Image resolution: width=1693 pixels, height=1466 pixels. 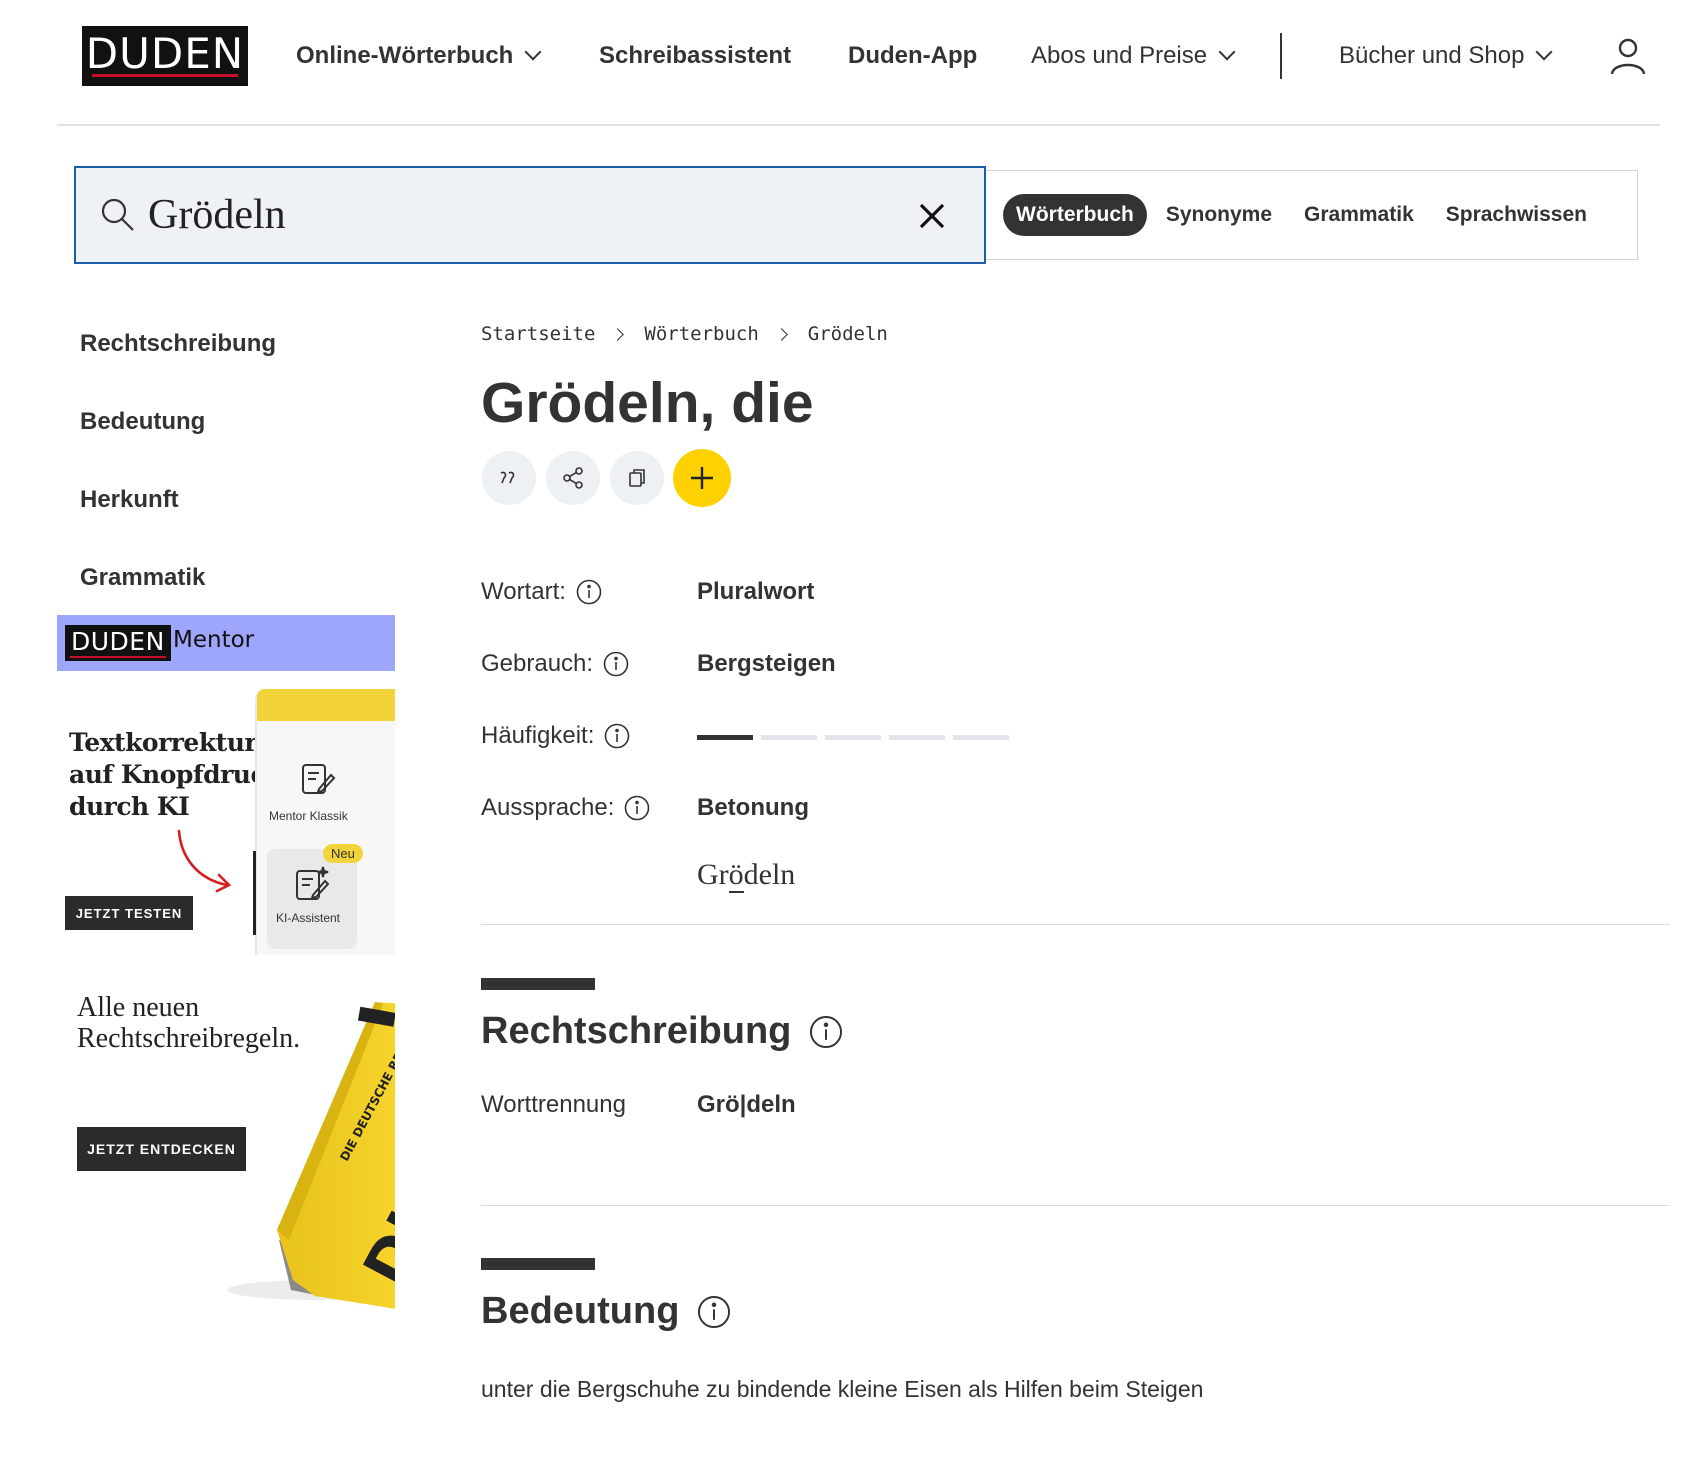 What do you see at coordinates (553, 1104) in the screenshot?
I see `worttrennung-label: Worttrennung` at bounding box center [553, 1104].